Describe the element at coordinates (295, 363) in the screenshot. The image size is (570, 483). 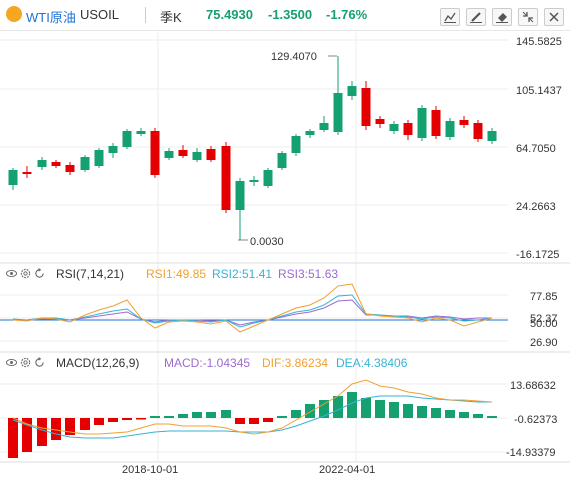
I see `dif-value: DIF:3.86234` at that location.